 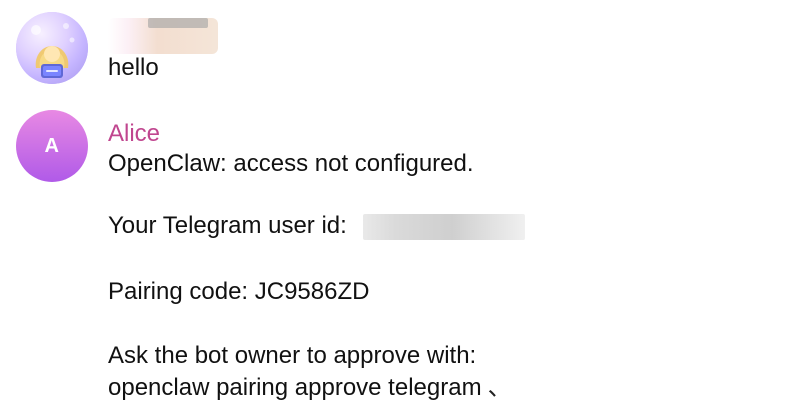 I want to click on initial-avatar-icon: A, so click(x=52, y=145).